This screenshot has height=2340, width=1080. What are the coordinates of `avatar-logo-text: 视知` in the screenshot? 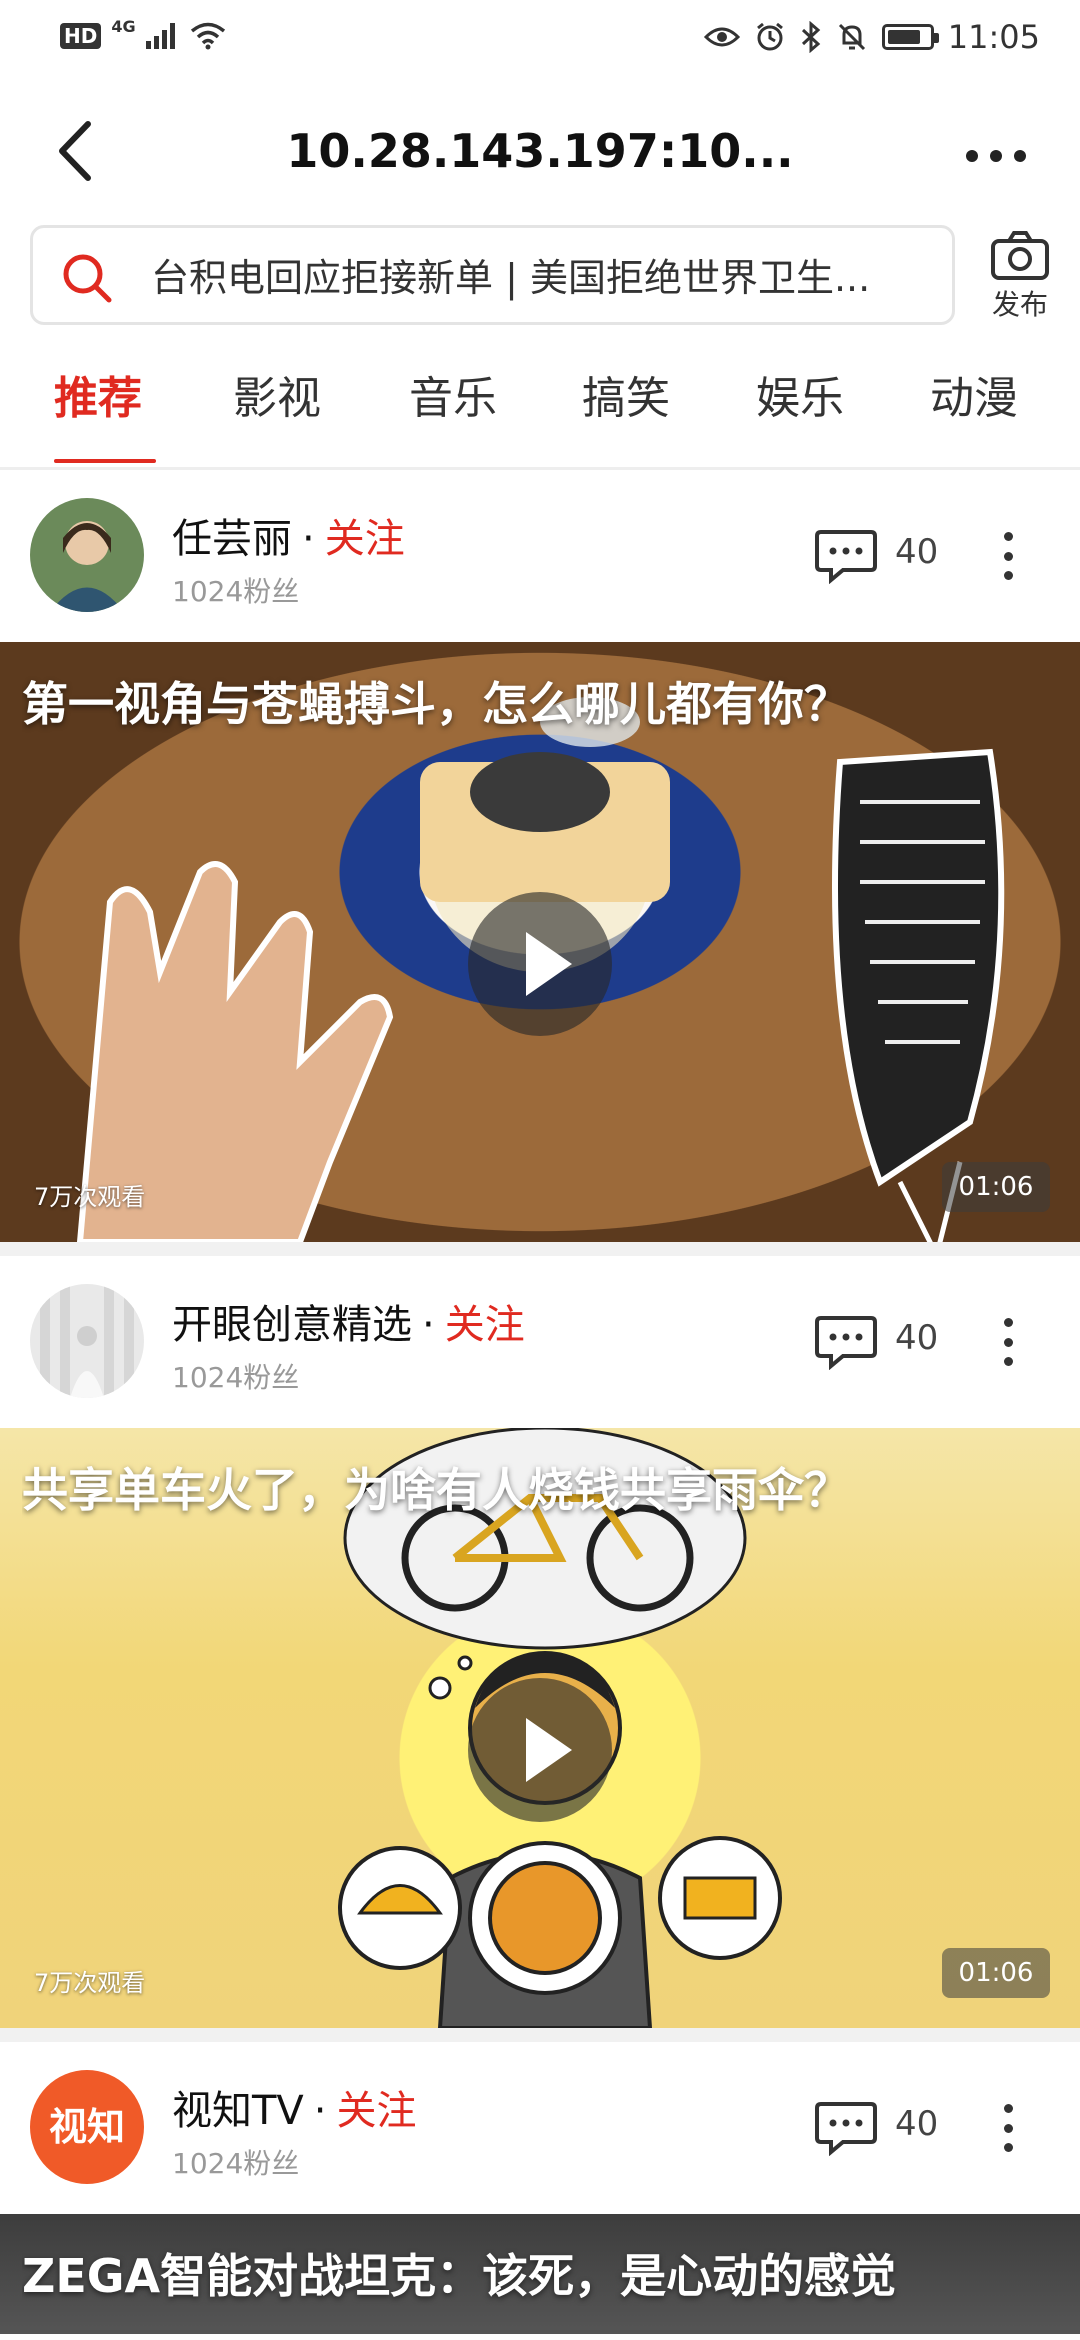 It's located at (86, 2127).